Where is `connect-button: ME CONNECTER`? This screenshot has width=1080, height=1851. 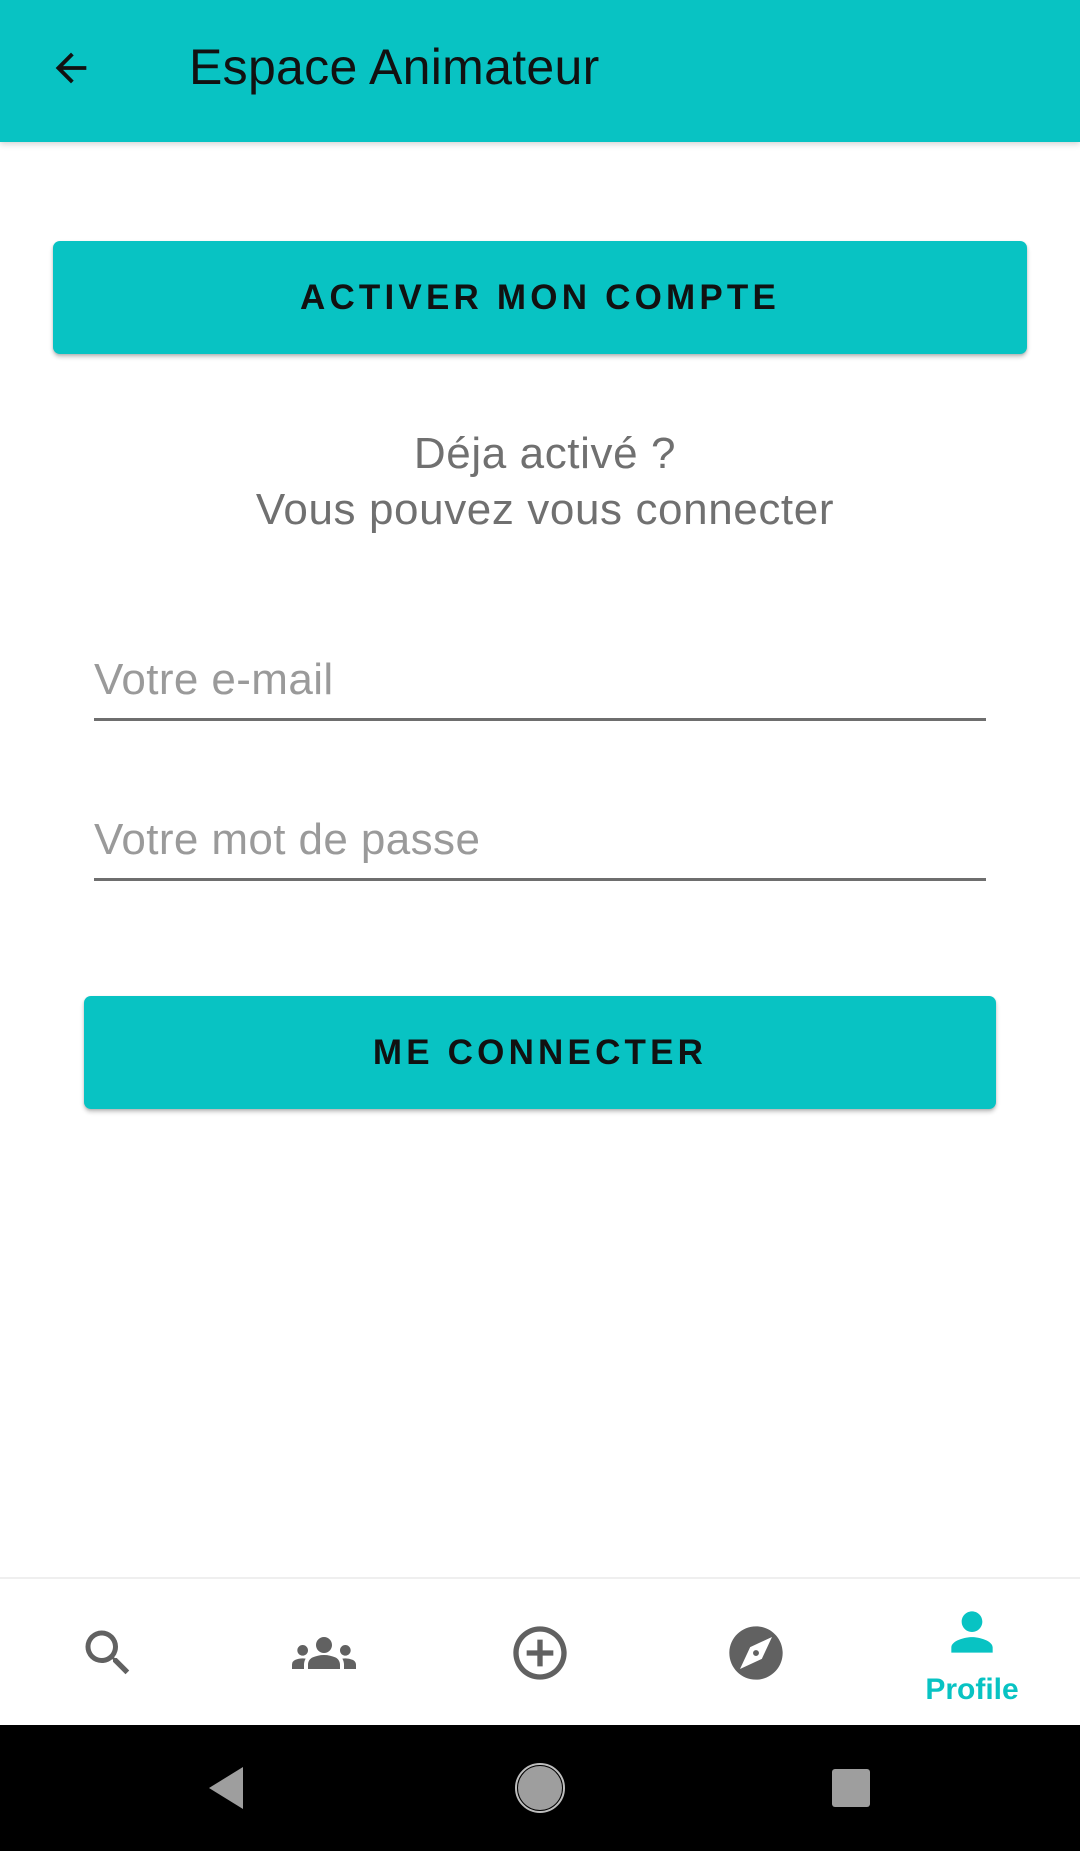
connect-button: ME CONNECTER is located at coordinates (540, 1052).